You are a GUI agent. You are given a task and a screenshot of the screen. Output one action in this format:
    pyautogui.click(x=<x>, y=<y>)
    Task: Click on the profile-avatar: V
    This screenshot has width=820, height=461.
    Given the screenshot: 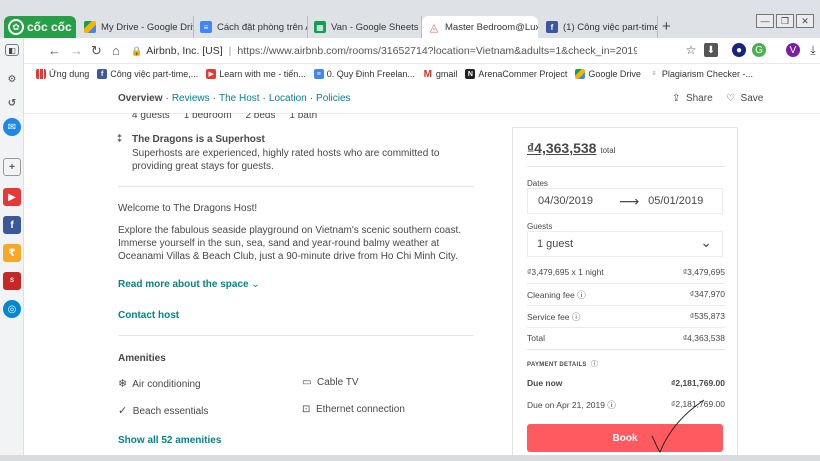 What is the action you would take?
    pyautogui.click(x=793, y=50)
    